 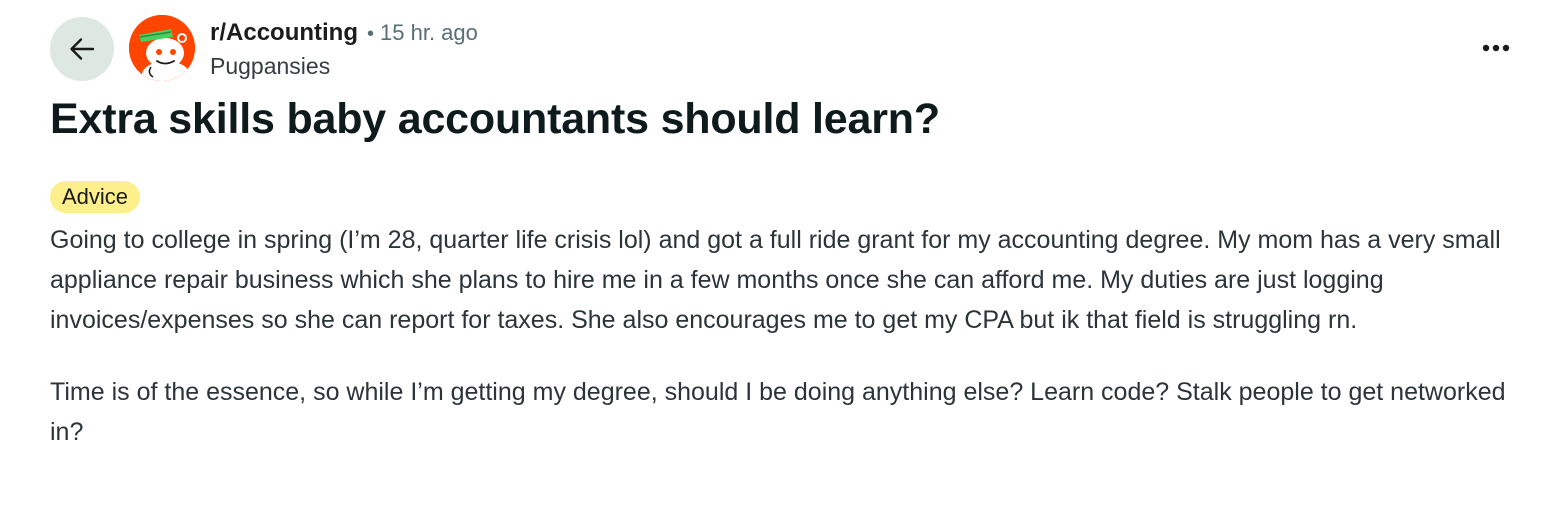 I want to click on back-button, so click(x=82, y=49).